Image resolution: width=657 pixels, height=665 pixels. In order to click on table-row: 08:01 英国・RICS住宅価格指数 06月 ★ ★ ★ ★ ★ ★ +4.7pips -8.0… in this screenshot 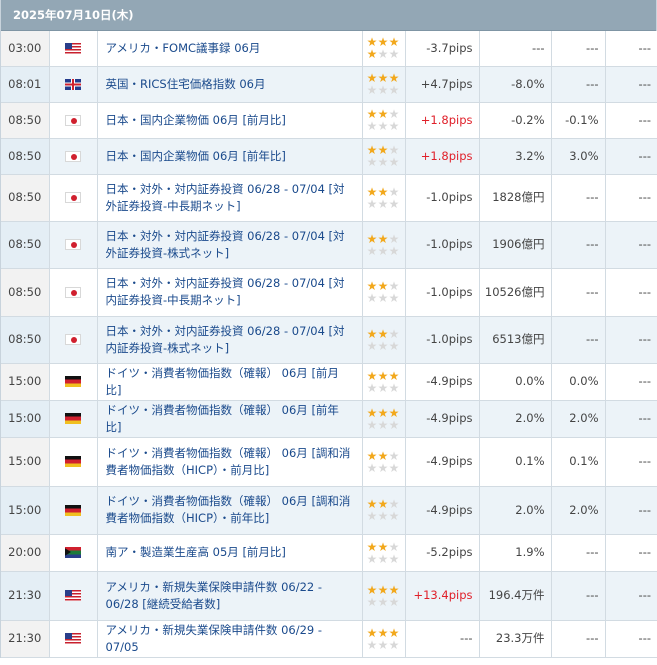, I will do `click(329, 84)`.